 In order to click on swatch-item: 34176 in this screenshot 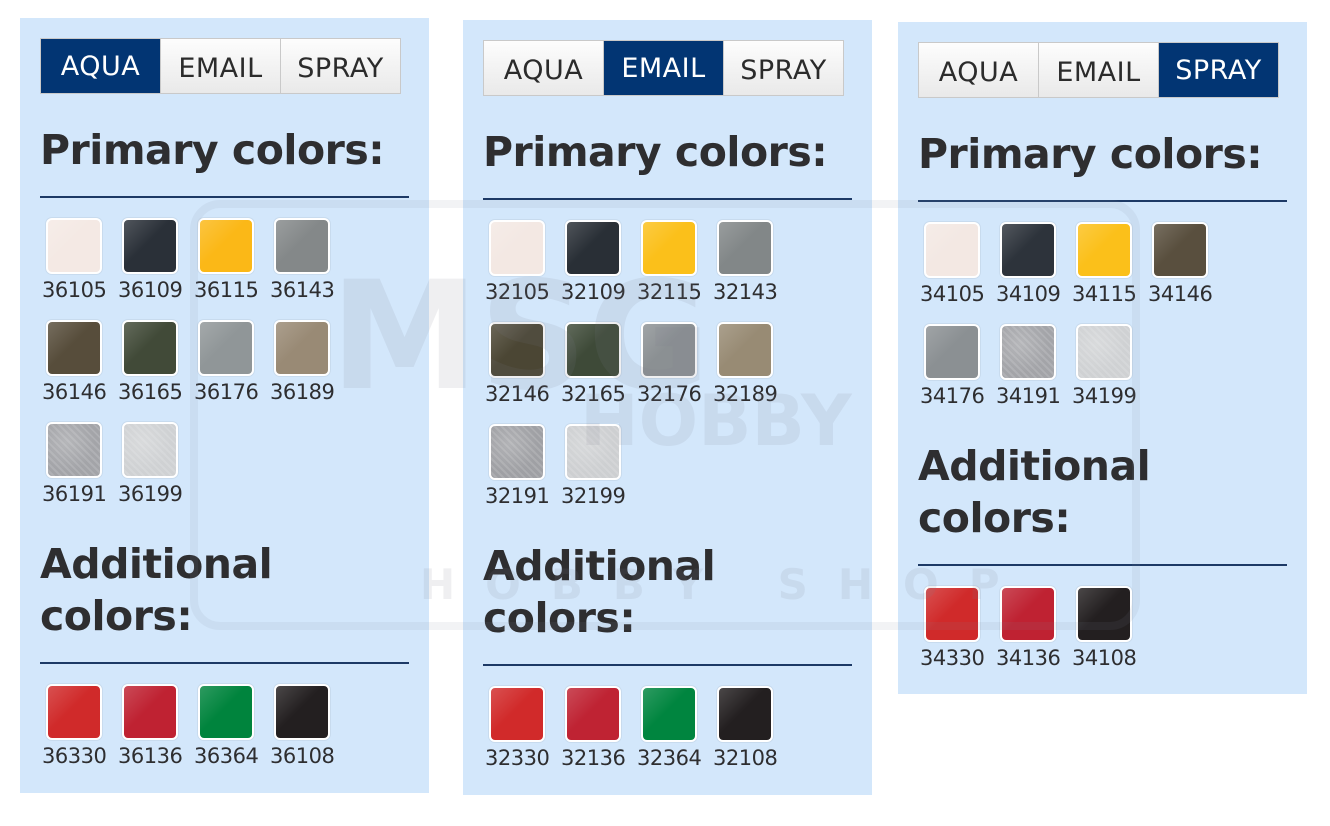, I will do `click(960, 375)`.